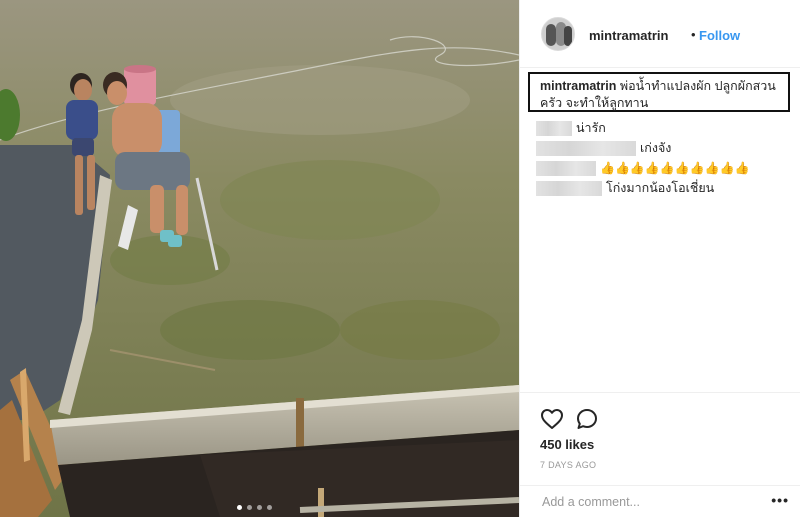  Describe the element at coordinates (552, 419) in the screenshot. I see `heart-icon` at that location.